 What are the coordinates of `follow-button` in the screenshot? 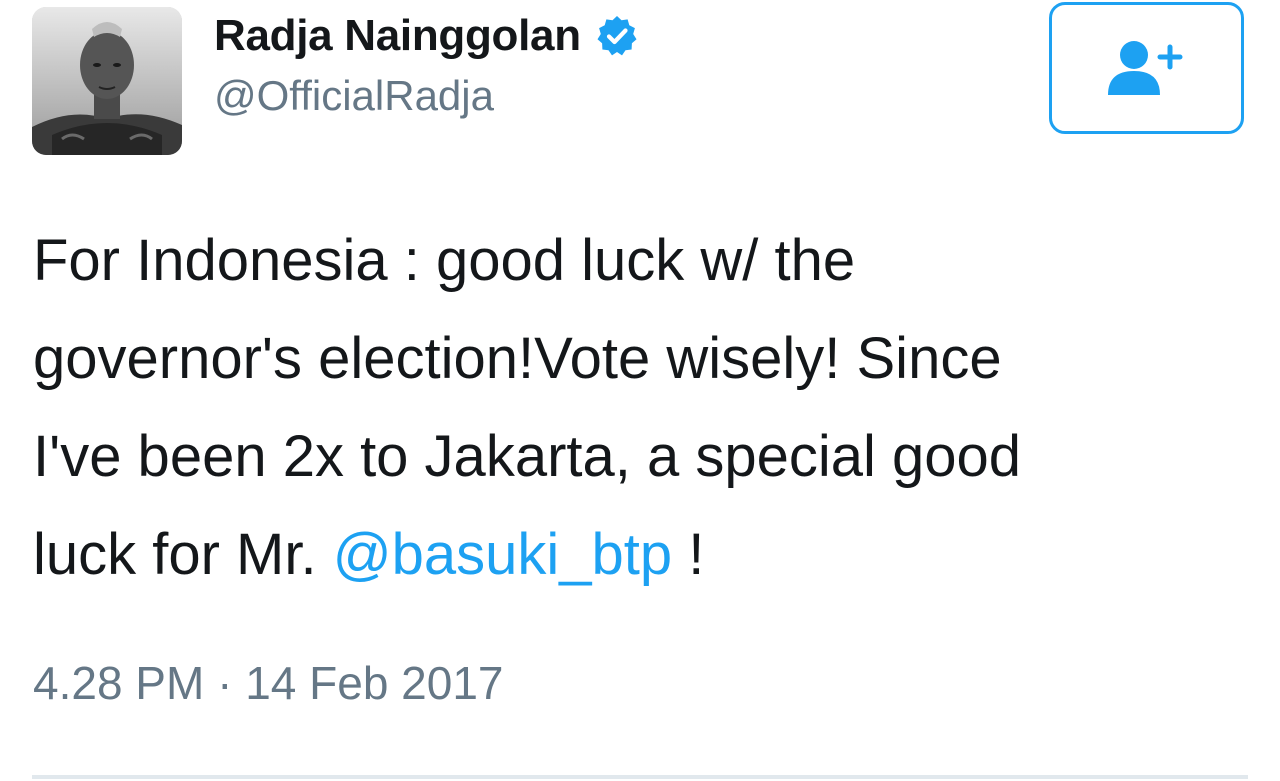 It's located at (1146, 68).